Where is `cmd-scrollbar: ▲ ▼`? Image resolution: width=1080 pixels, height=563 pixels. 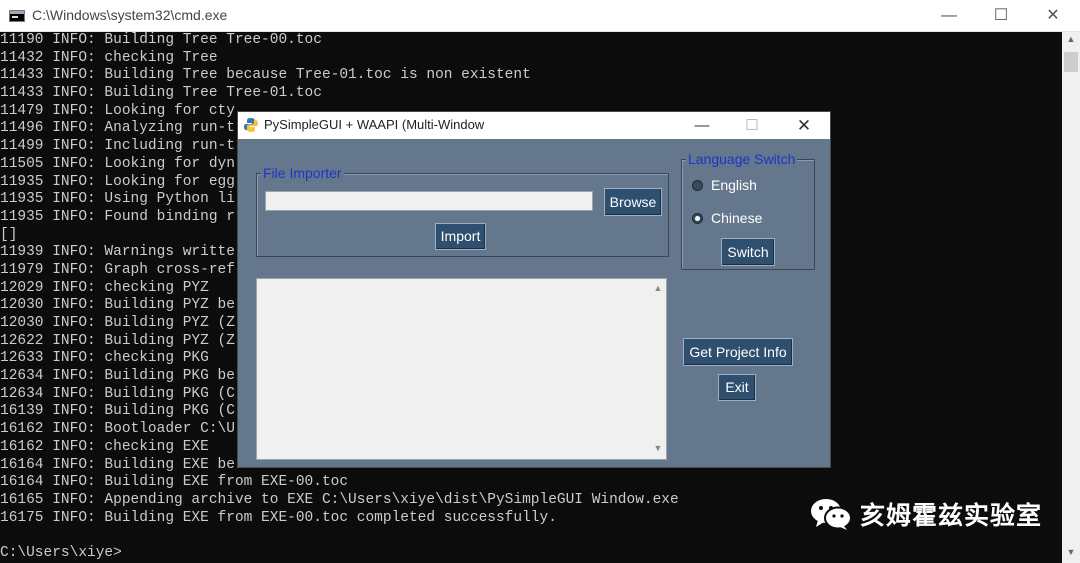 cmd-scrollbar: ▲ ▼ is located at coordinates (1071, 297).